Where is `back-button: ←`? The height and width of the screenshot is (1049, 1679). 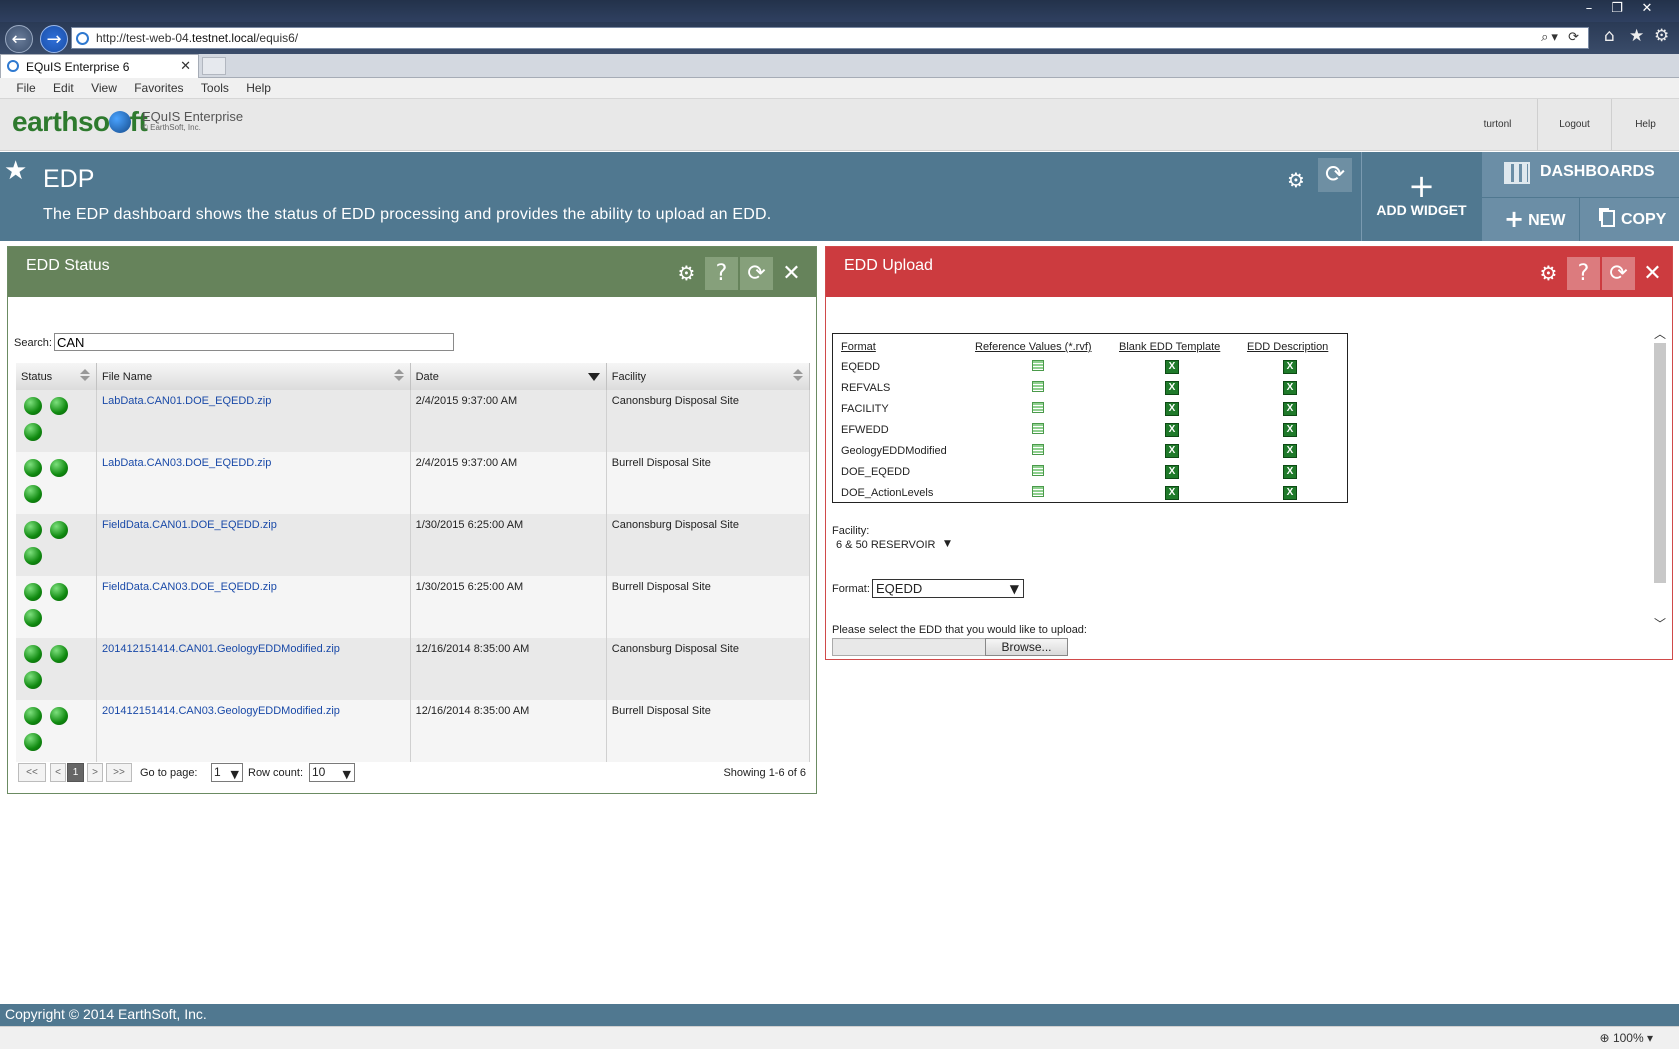
back-button: ← is located at coordinates (19, 39).